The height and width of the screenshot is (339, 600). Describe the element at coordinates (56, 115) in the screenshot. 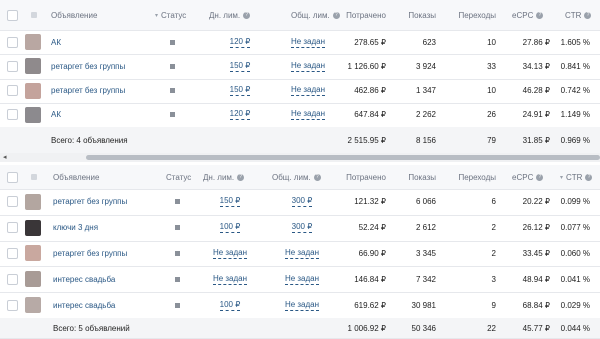

I see `ad-name-link: АК` at that location.